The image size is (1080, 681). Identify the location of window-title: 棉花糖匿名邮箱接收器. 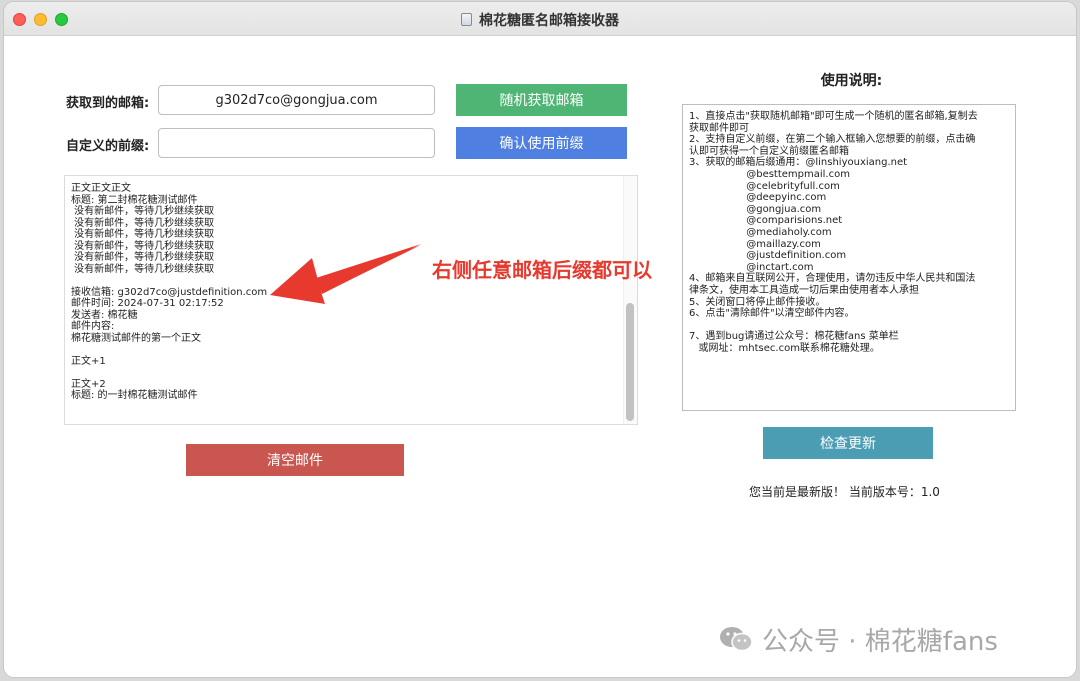
(549, 21).